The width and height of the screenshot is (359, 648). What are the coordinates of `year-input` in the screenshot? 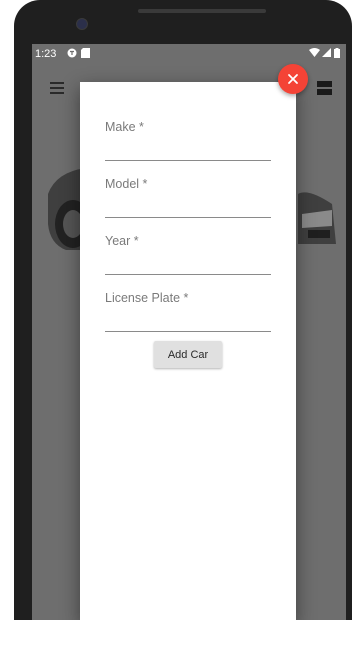 It's located at (188, 264).